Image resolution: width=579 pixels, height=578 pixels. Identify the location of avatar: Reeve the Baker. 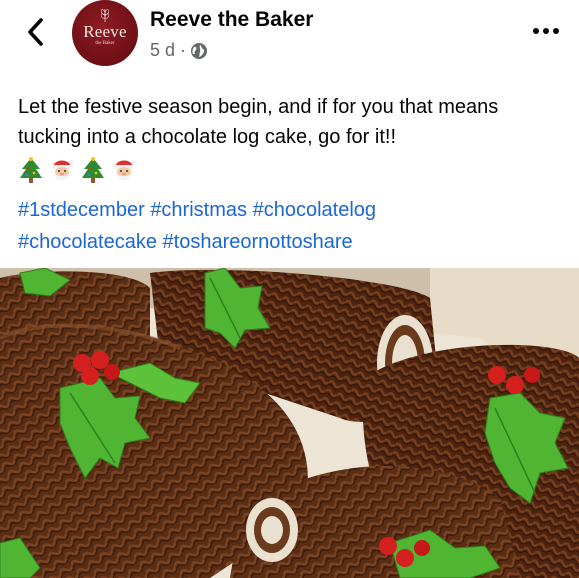
(105, 33).